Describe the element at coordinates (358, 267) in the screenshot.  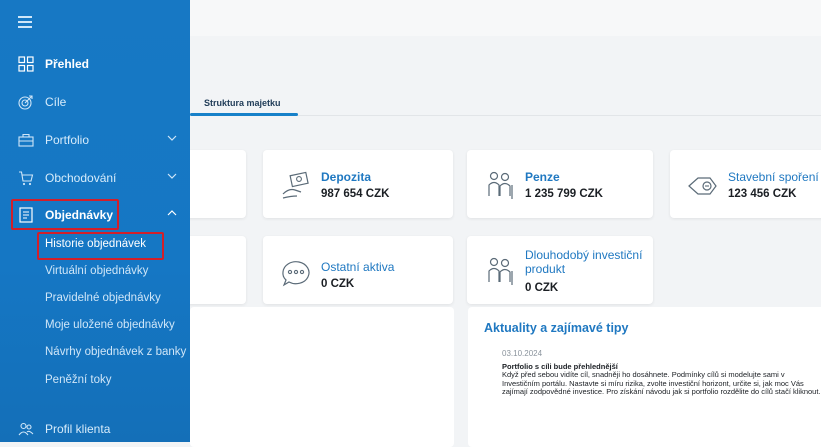
I see `card-title: Ostatní aktiva` at that location.